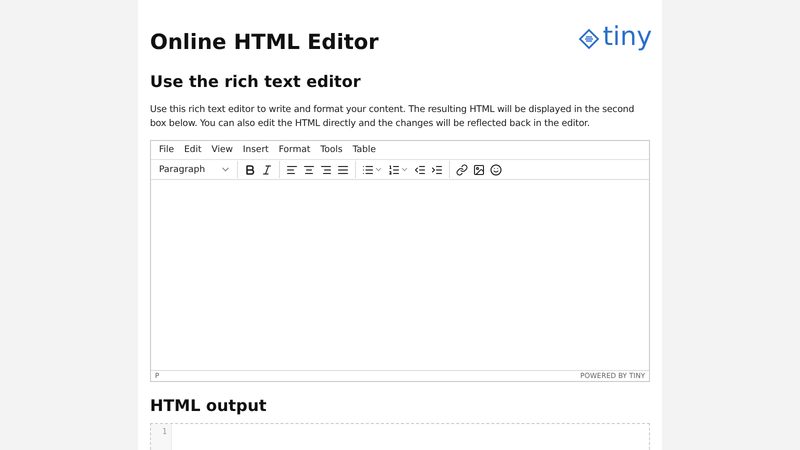 The image size is (800, 450). I want to click on section-heading: Use the rich text editor, so click(256, 81).